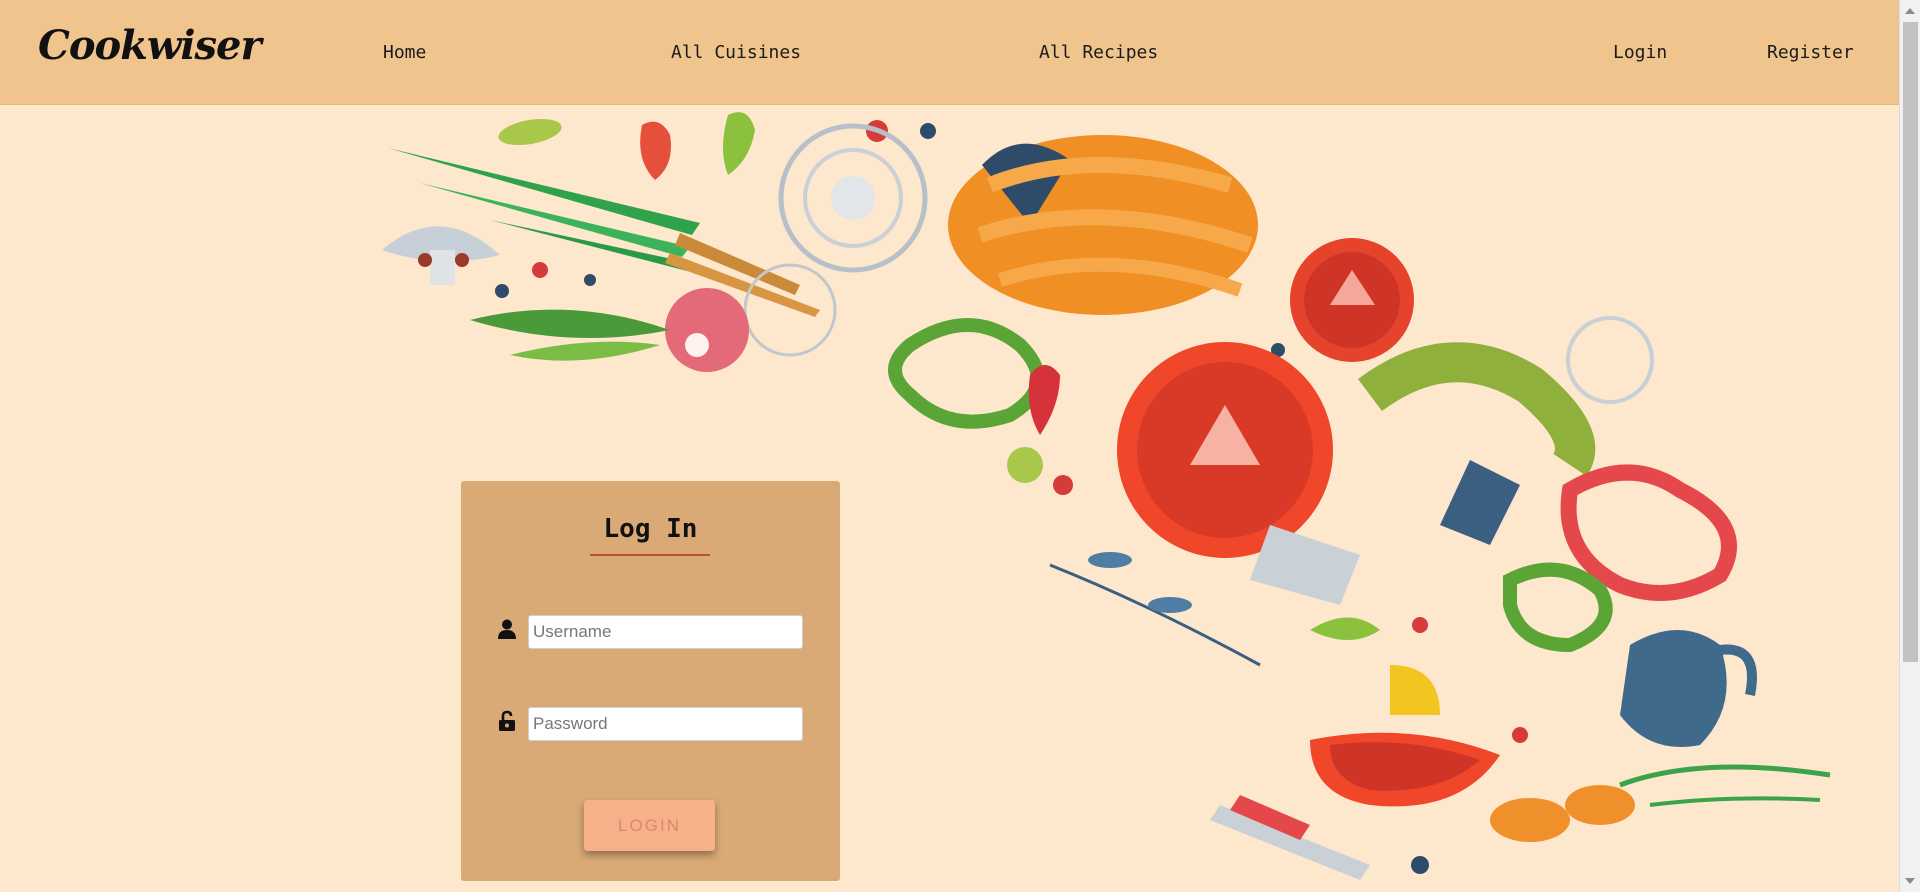  What do you see at coordinates (1910, 881) in the screenshot?
I see `scroll-down-arrow-icon` at bounding box center [1910, 881].